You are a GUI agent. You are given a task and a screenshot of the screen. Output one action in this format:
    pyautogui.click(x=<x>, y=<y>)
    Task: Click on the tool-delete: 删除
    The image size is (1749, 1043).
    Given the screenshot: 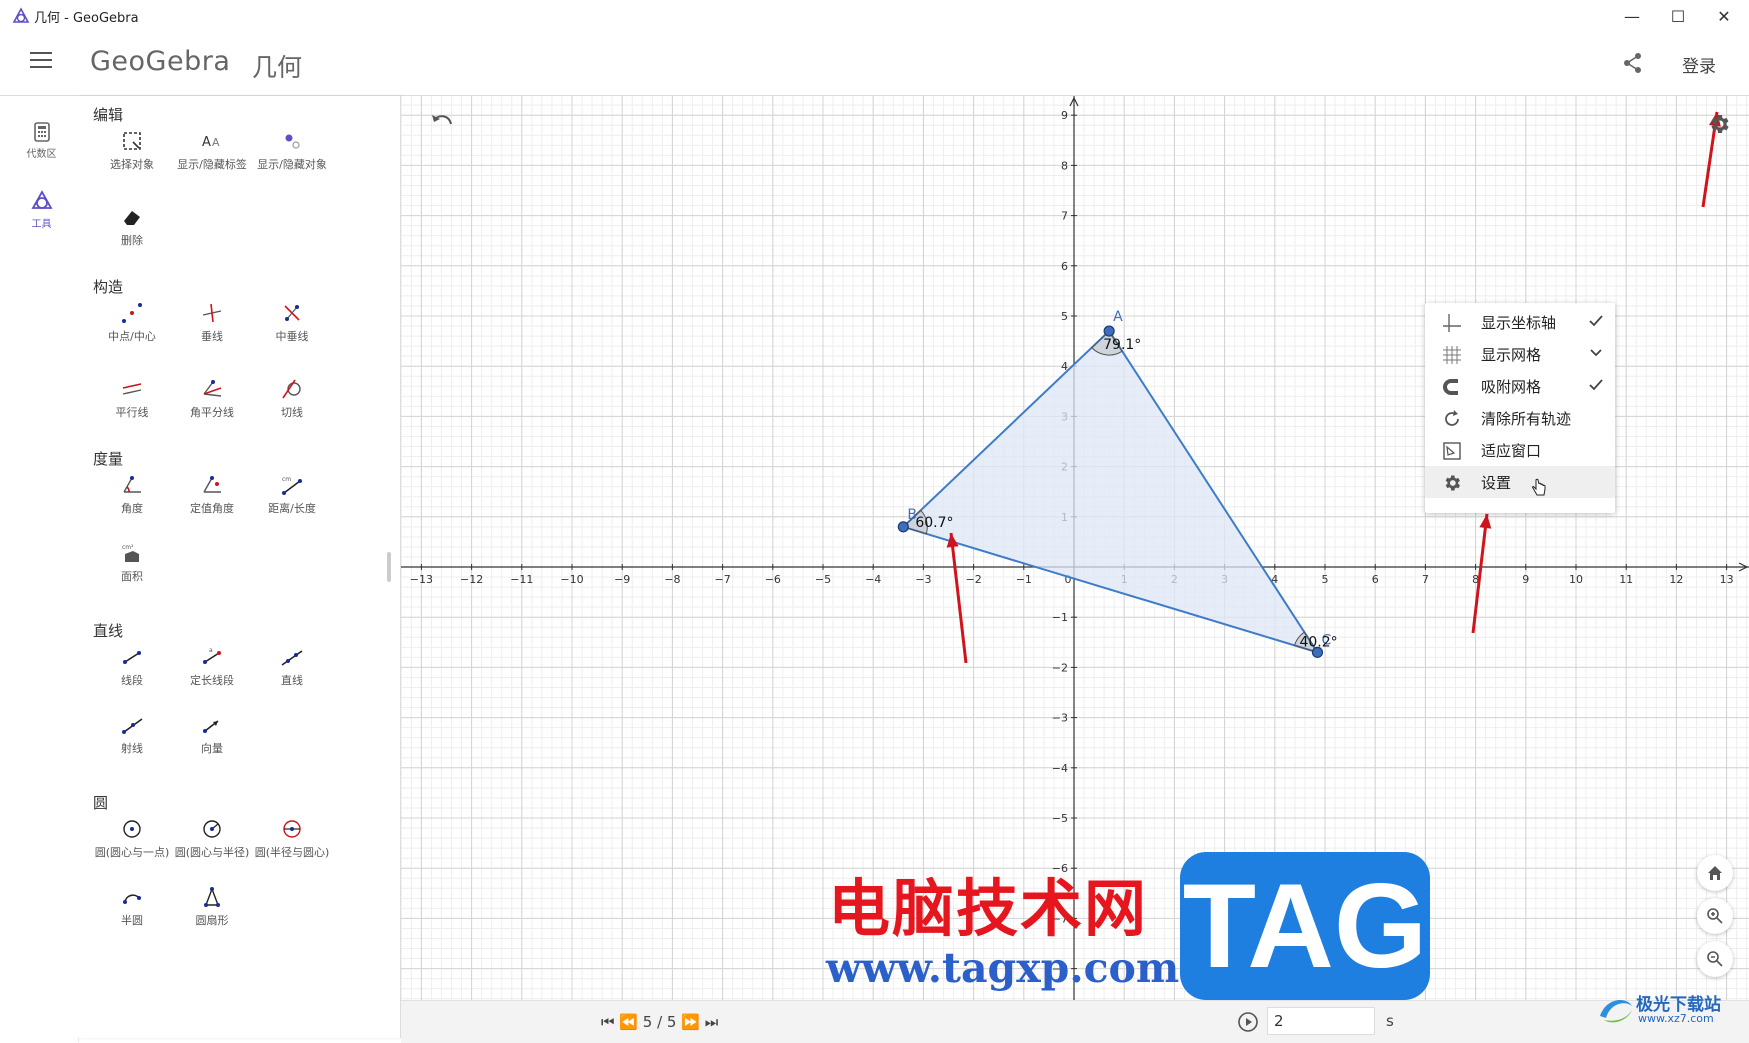 What is the action you would take?
    pyautogui.click(x=132, y=227)
    